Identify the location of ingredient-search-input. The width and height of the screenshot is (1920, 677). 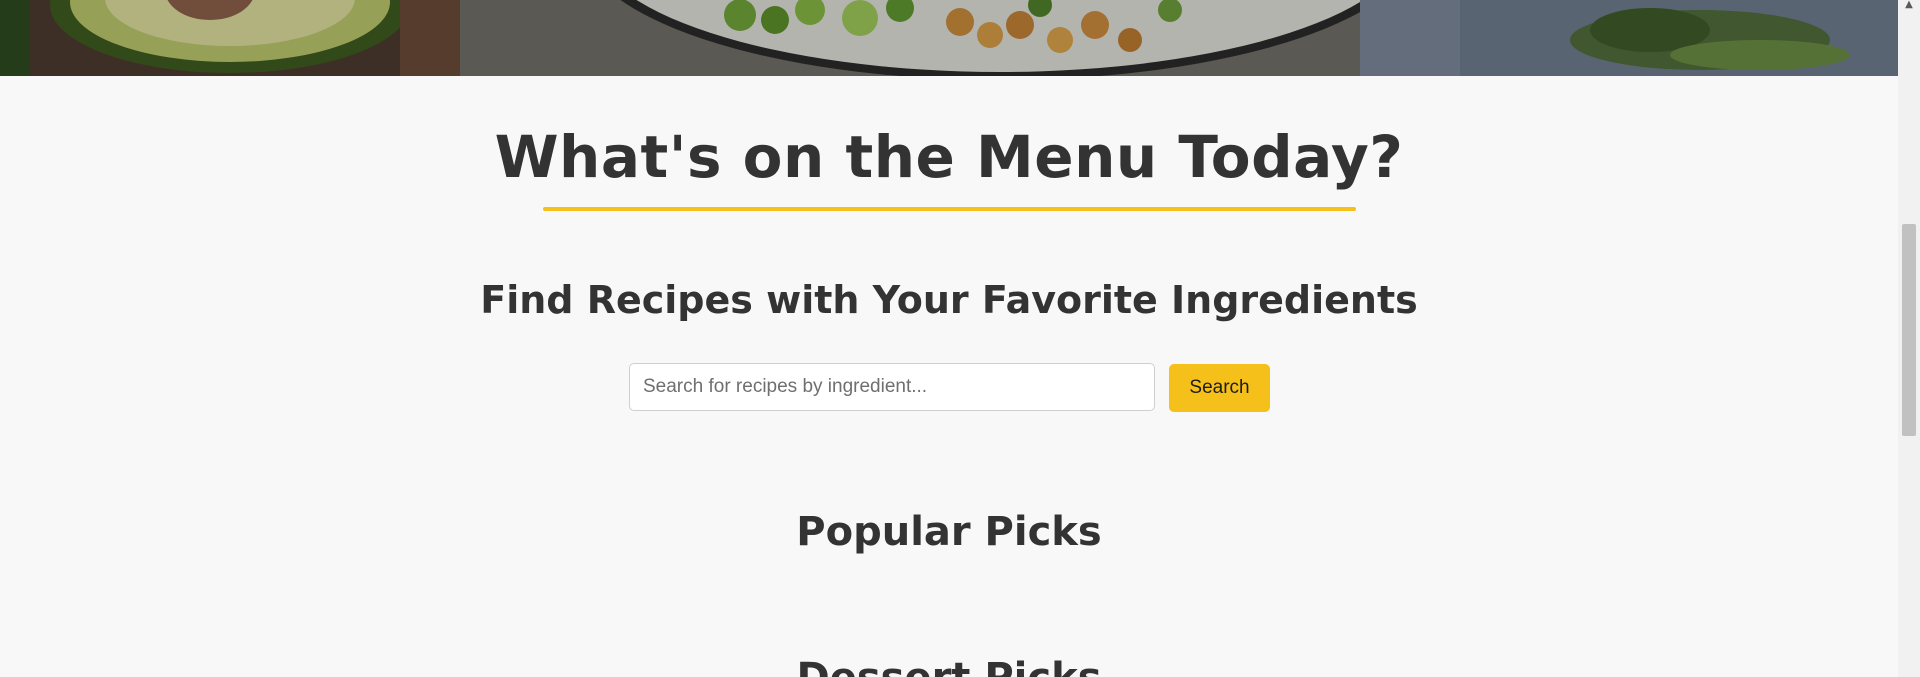
(892, 387).